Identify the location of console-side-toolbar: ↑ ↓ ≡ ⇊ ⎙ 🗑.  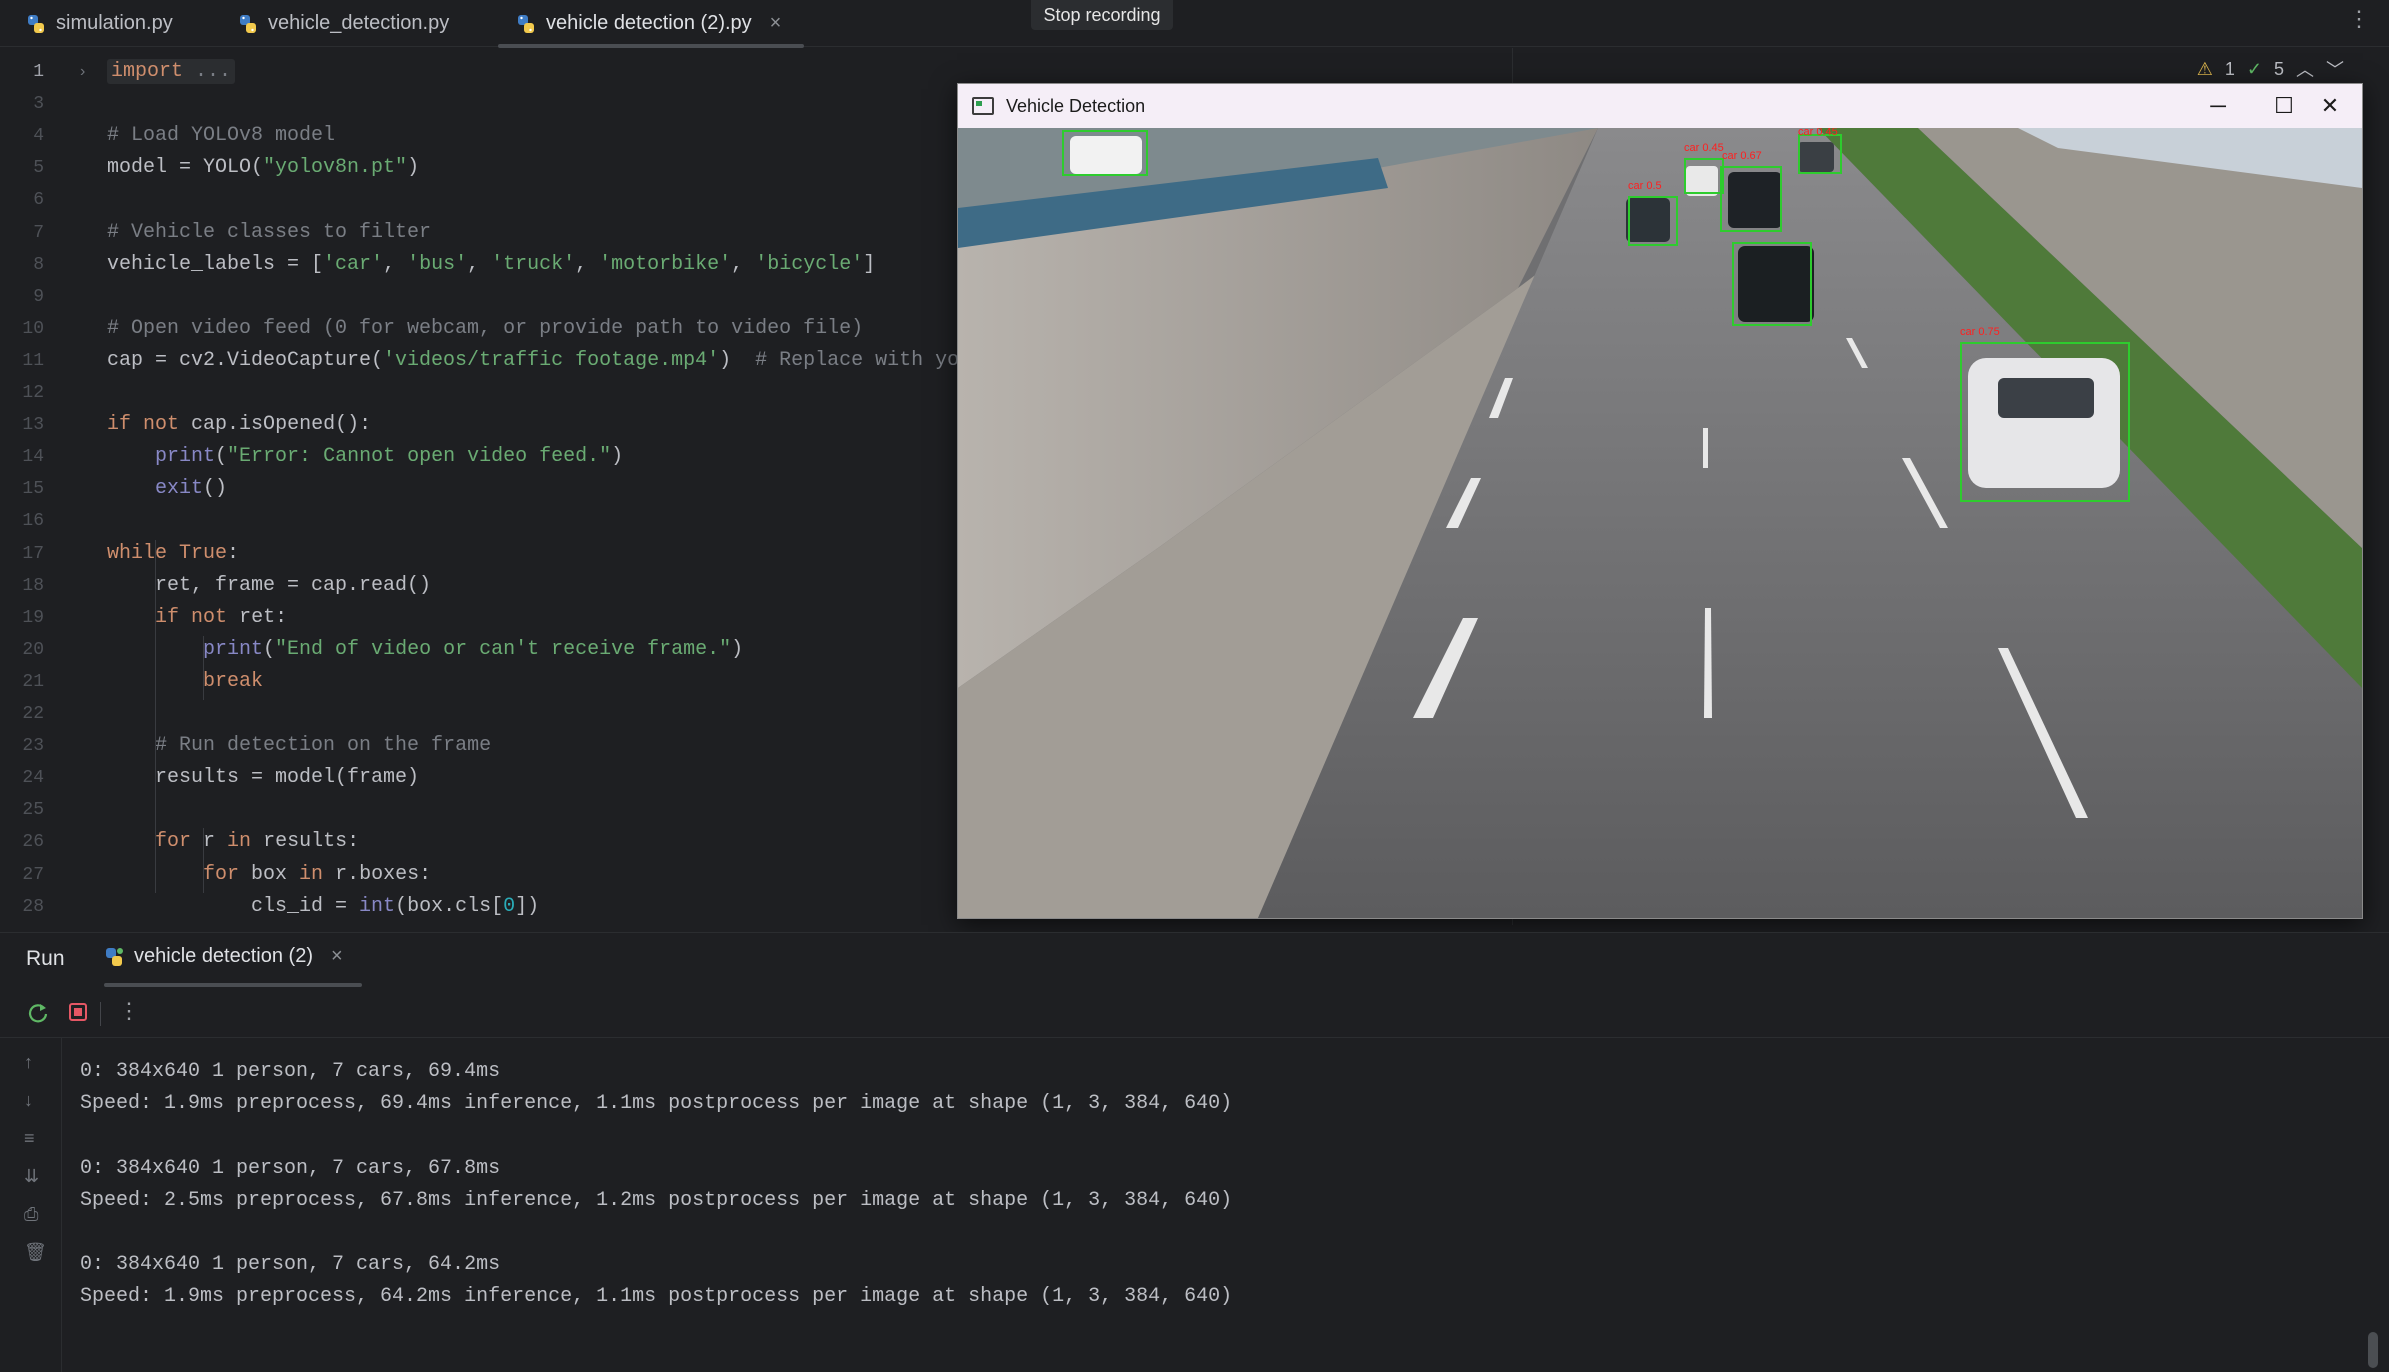
(31, 1205).